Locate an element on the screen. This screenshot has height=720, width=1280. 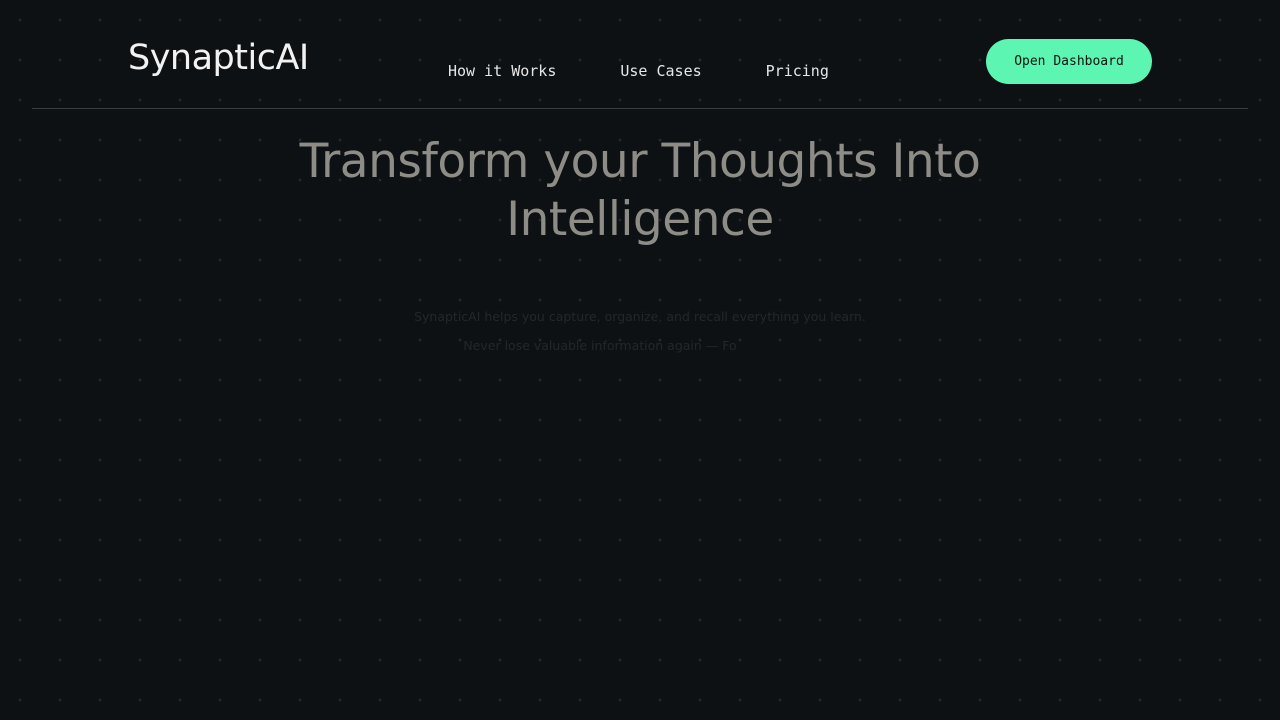
open-dashboard-button: Open Dashboard is located at coordinates (1069, 61).